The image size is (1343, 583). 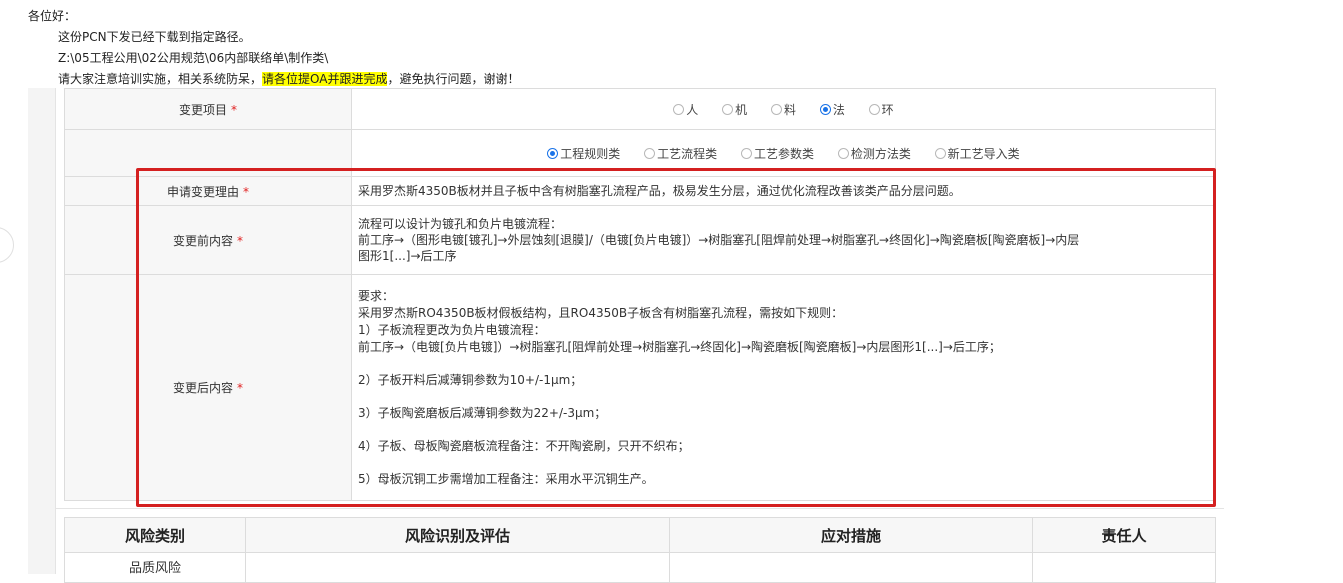 I want to click on before-line: 流程可以设计为镀孔和负片电镀流程：, so click(x=460, y=224).